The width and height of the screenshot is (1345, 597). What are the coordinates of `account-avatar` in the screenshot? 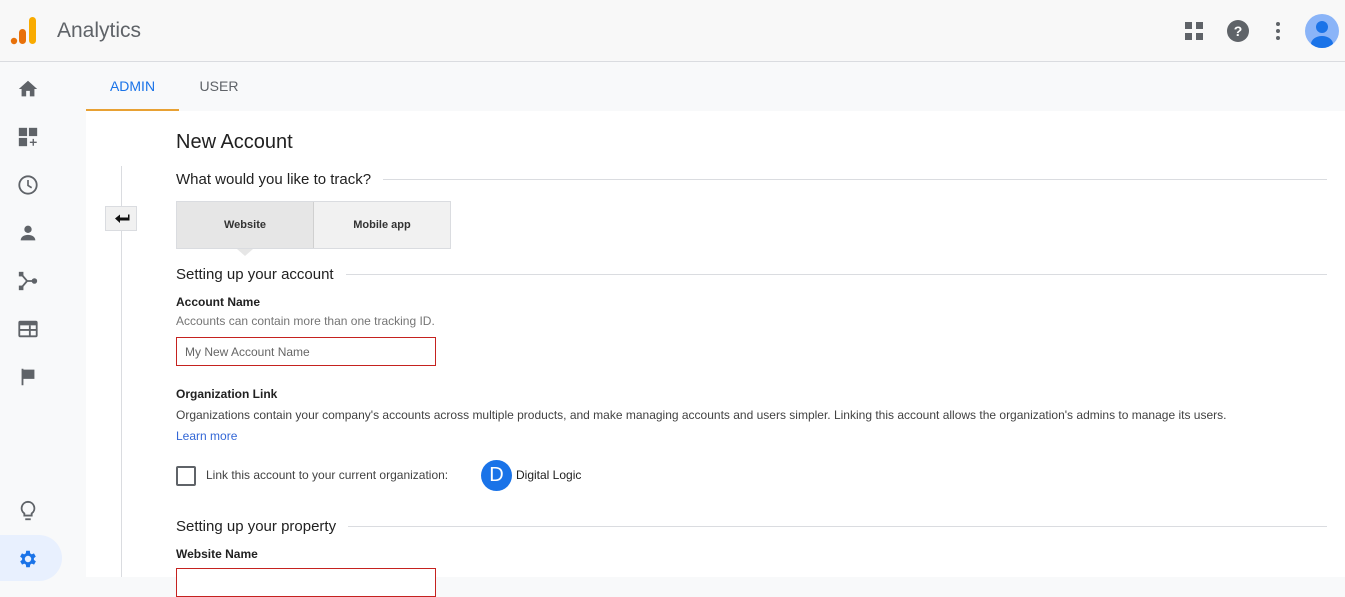 It's located at (1322, 31).